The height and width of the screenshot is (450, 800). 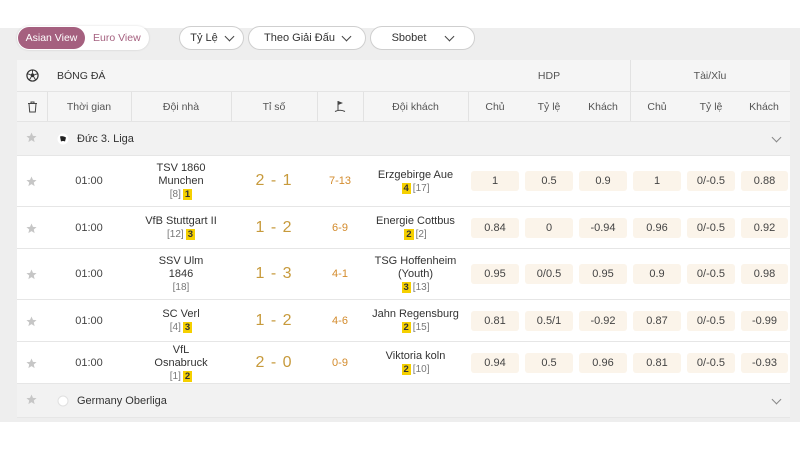 I want to click on home-team-cell: SC Verl [4] 3, so click(x=181, y=320).